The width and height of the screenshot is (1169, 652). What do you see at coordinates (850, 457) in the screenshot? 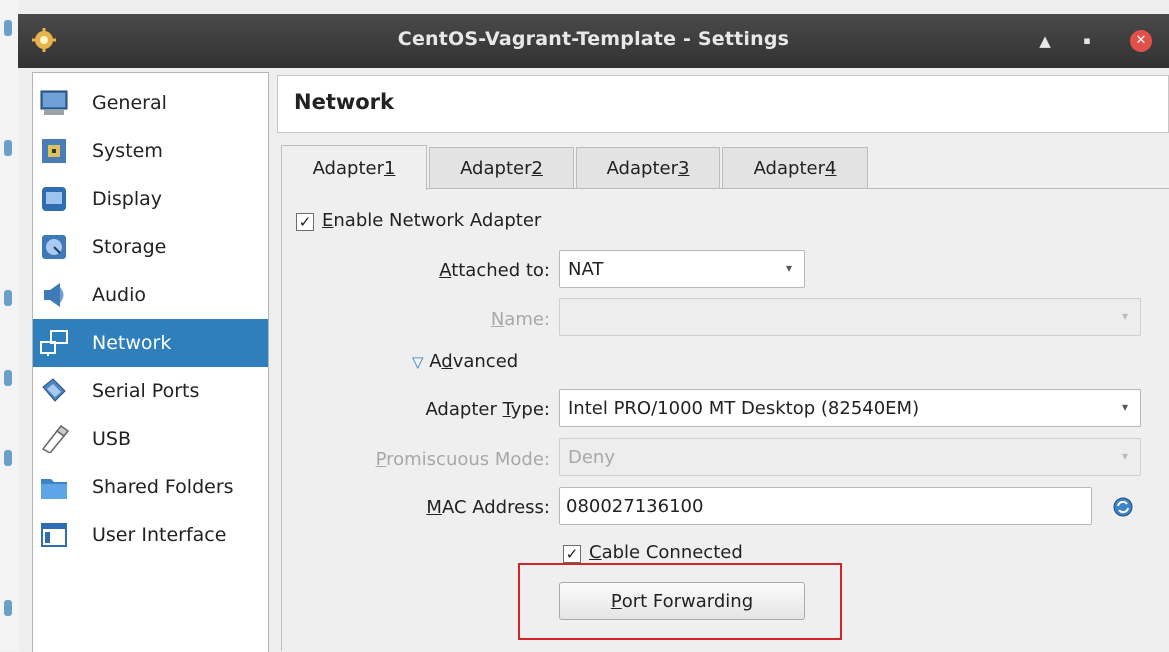
I see `promiscuous-mode-select: Deny ▾` at bounding box center [850, 457].